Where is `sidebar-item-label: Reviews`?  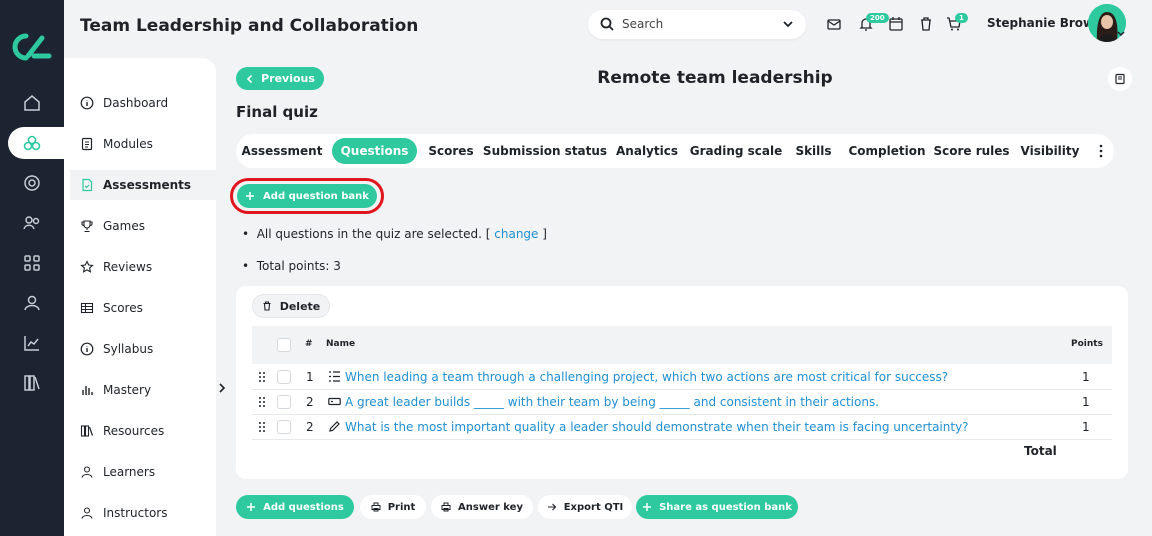 sidebar-item-label: Reviews is located at coordinates (128, 267).